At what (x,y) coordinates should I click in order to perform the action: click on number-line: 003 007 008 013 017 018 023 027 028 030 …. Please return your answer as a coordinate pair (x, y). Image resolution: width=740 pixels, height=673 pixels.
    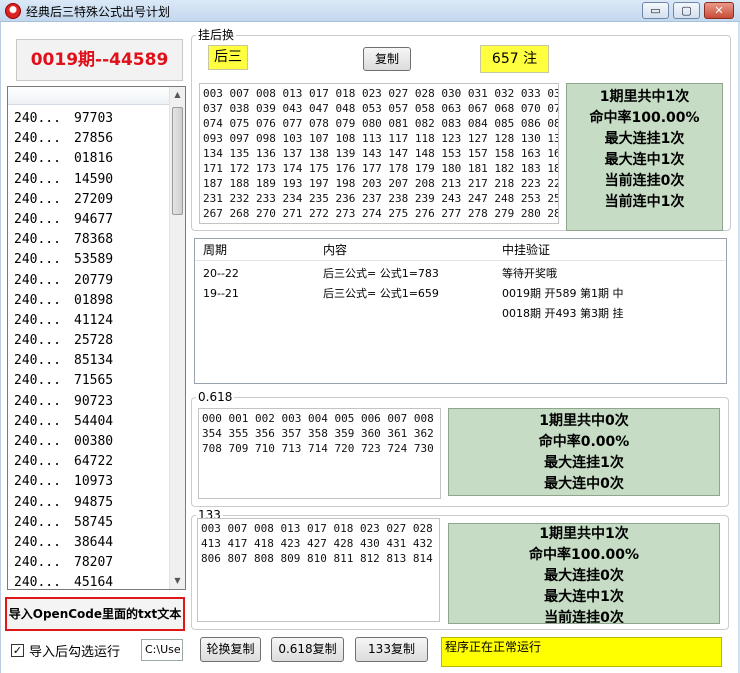
    Looking at the image, I should click on (320, 528).